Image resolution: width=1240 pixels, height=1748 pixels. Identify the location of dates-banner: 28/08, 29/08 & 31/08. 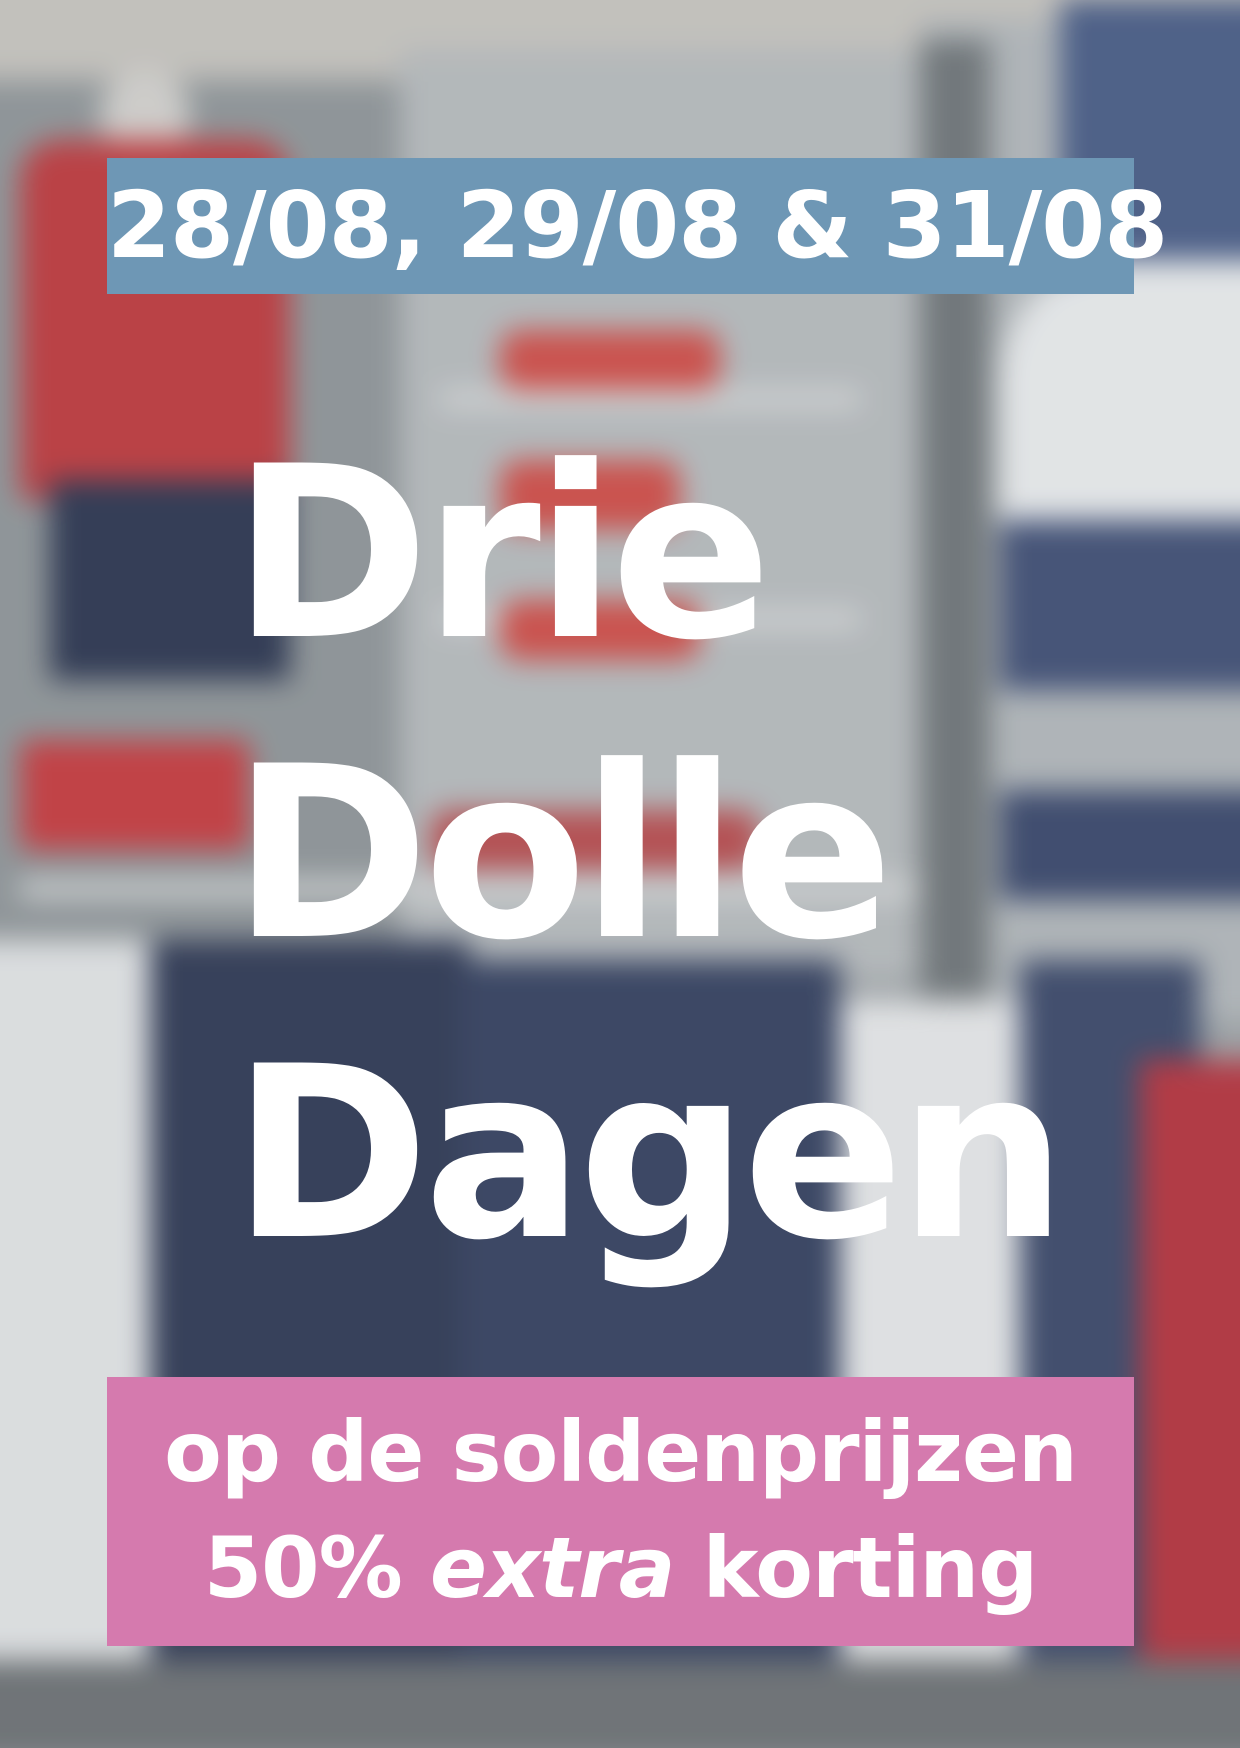
(637, 226).